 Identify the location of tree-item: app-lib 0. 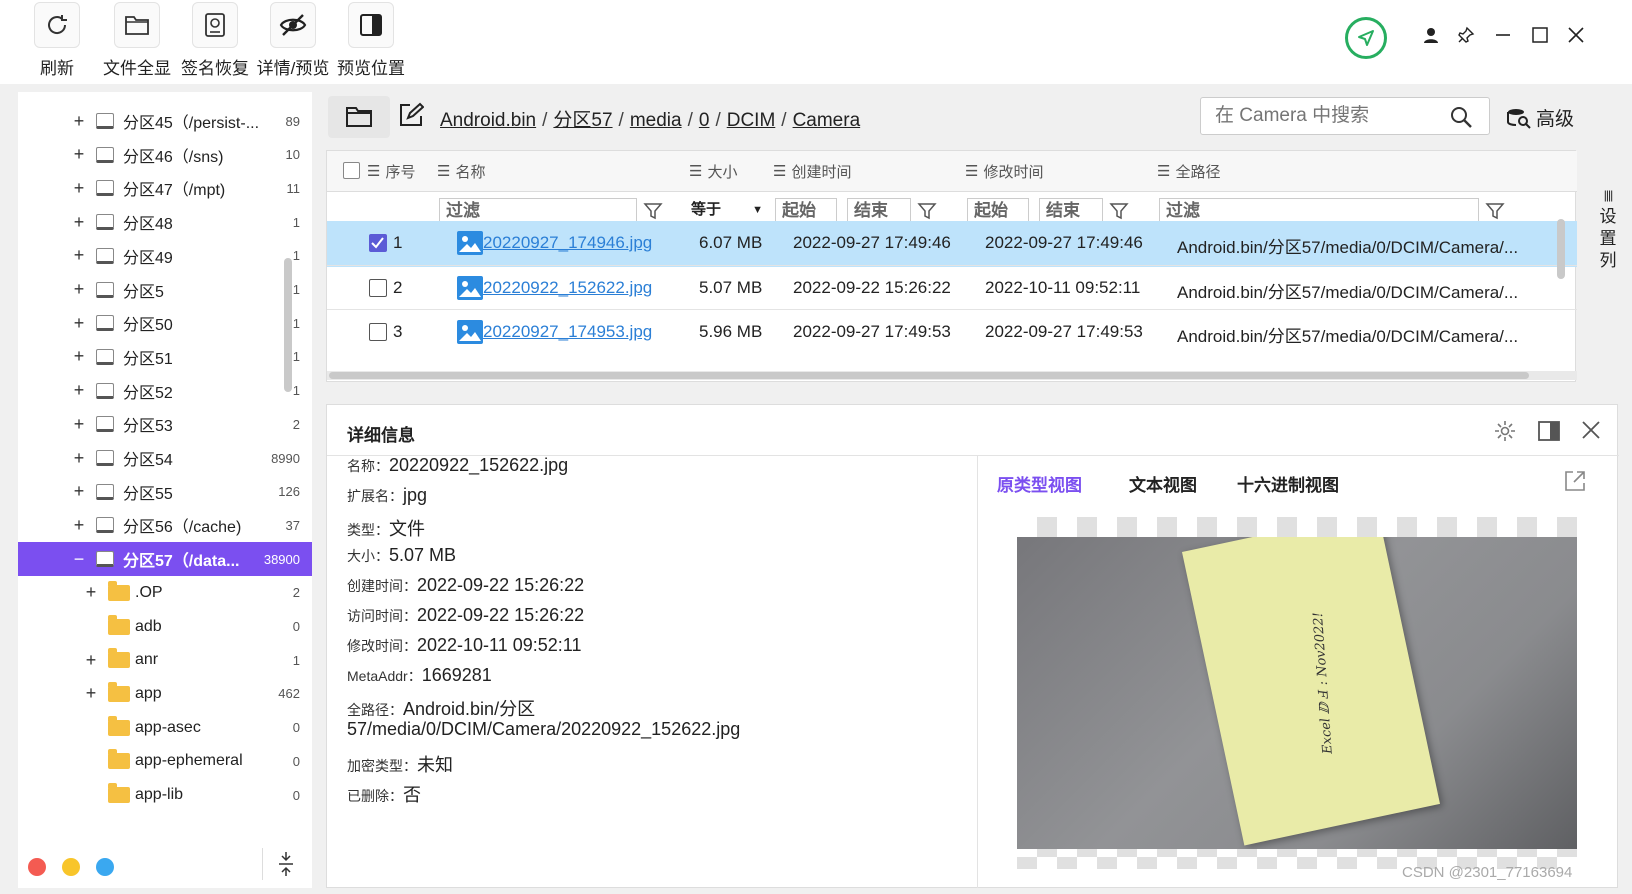
(165, 795).